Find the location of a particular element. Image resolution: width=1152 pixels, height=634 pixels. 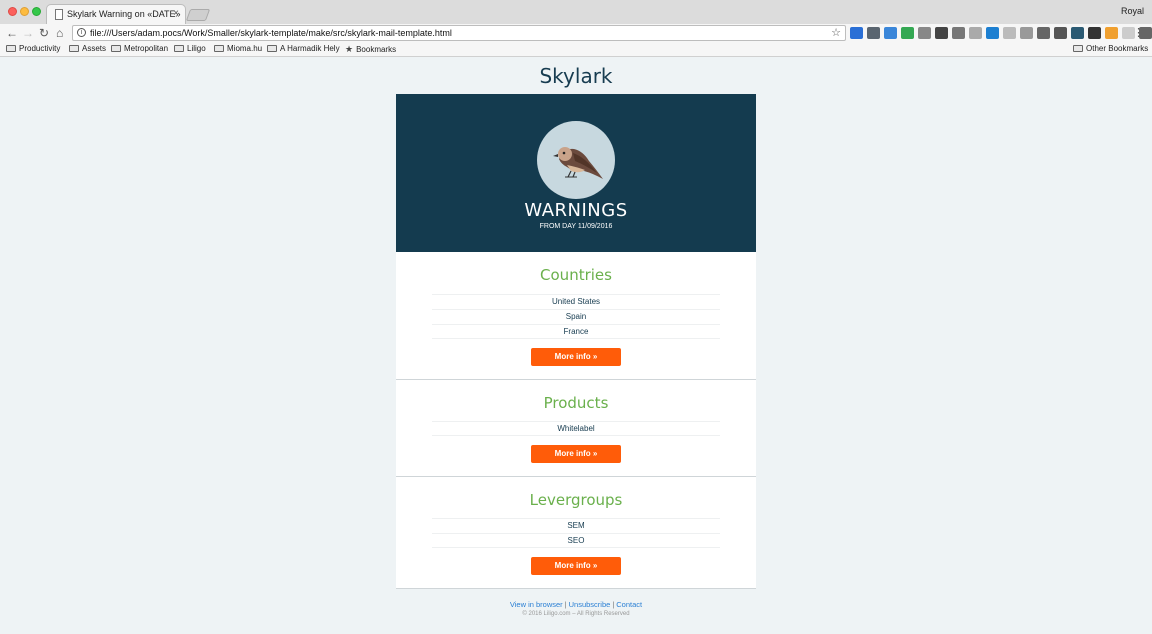

hero-title: WARNINGS is located at coordinates (576, 210).